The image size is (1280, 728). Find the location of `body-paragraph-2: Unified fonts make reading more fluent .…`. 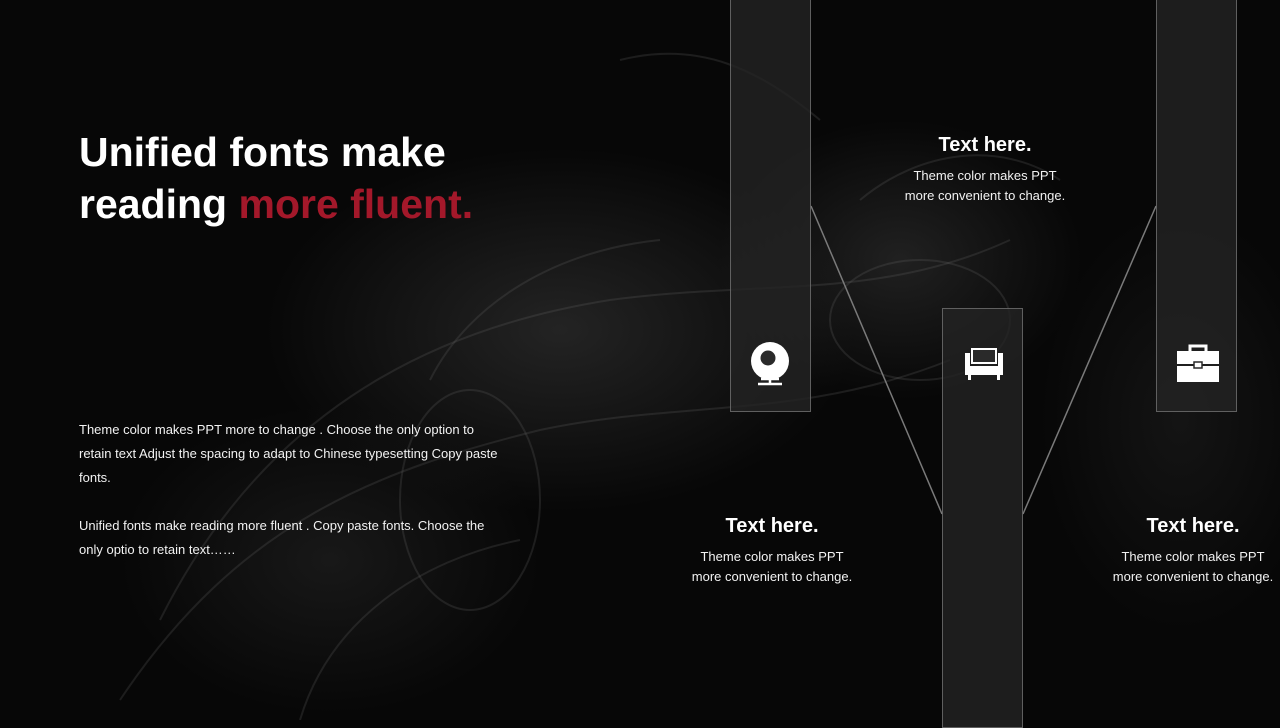

body-paragraph-2: Unified fonts make reading more fluent .… is located at coordinates (282, 537).